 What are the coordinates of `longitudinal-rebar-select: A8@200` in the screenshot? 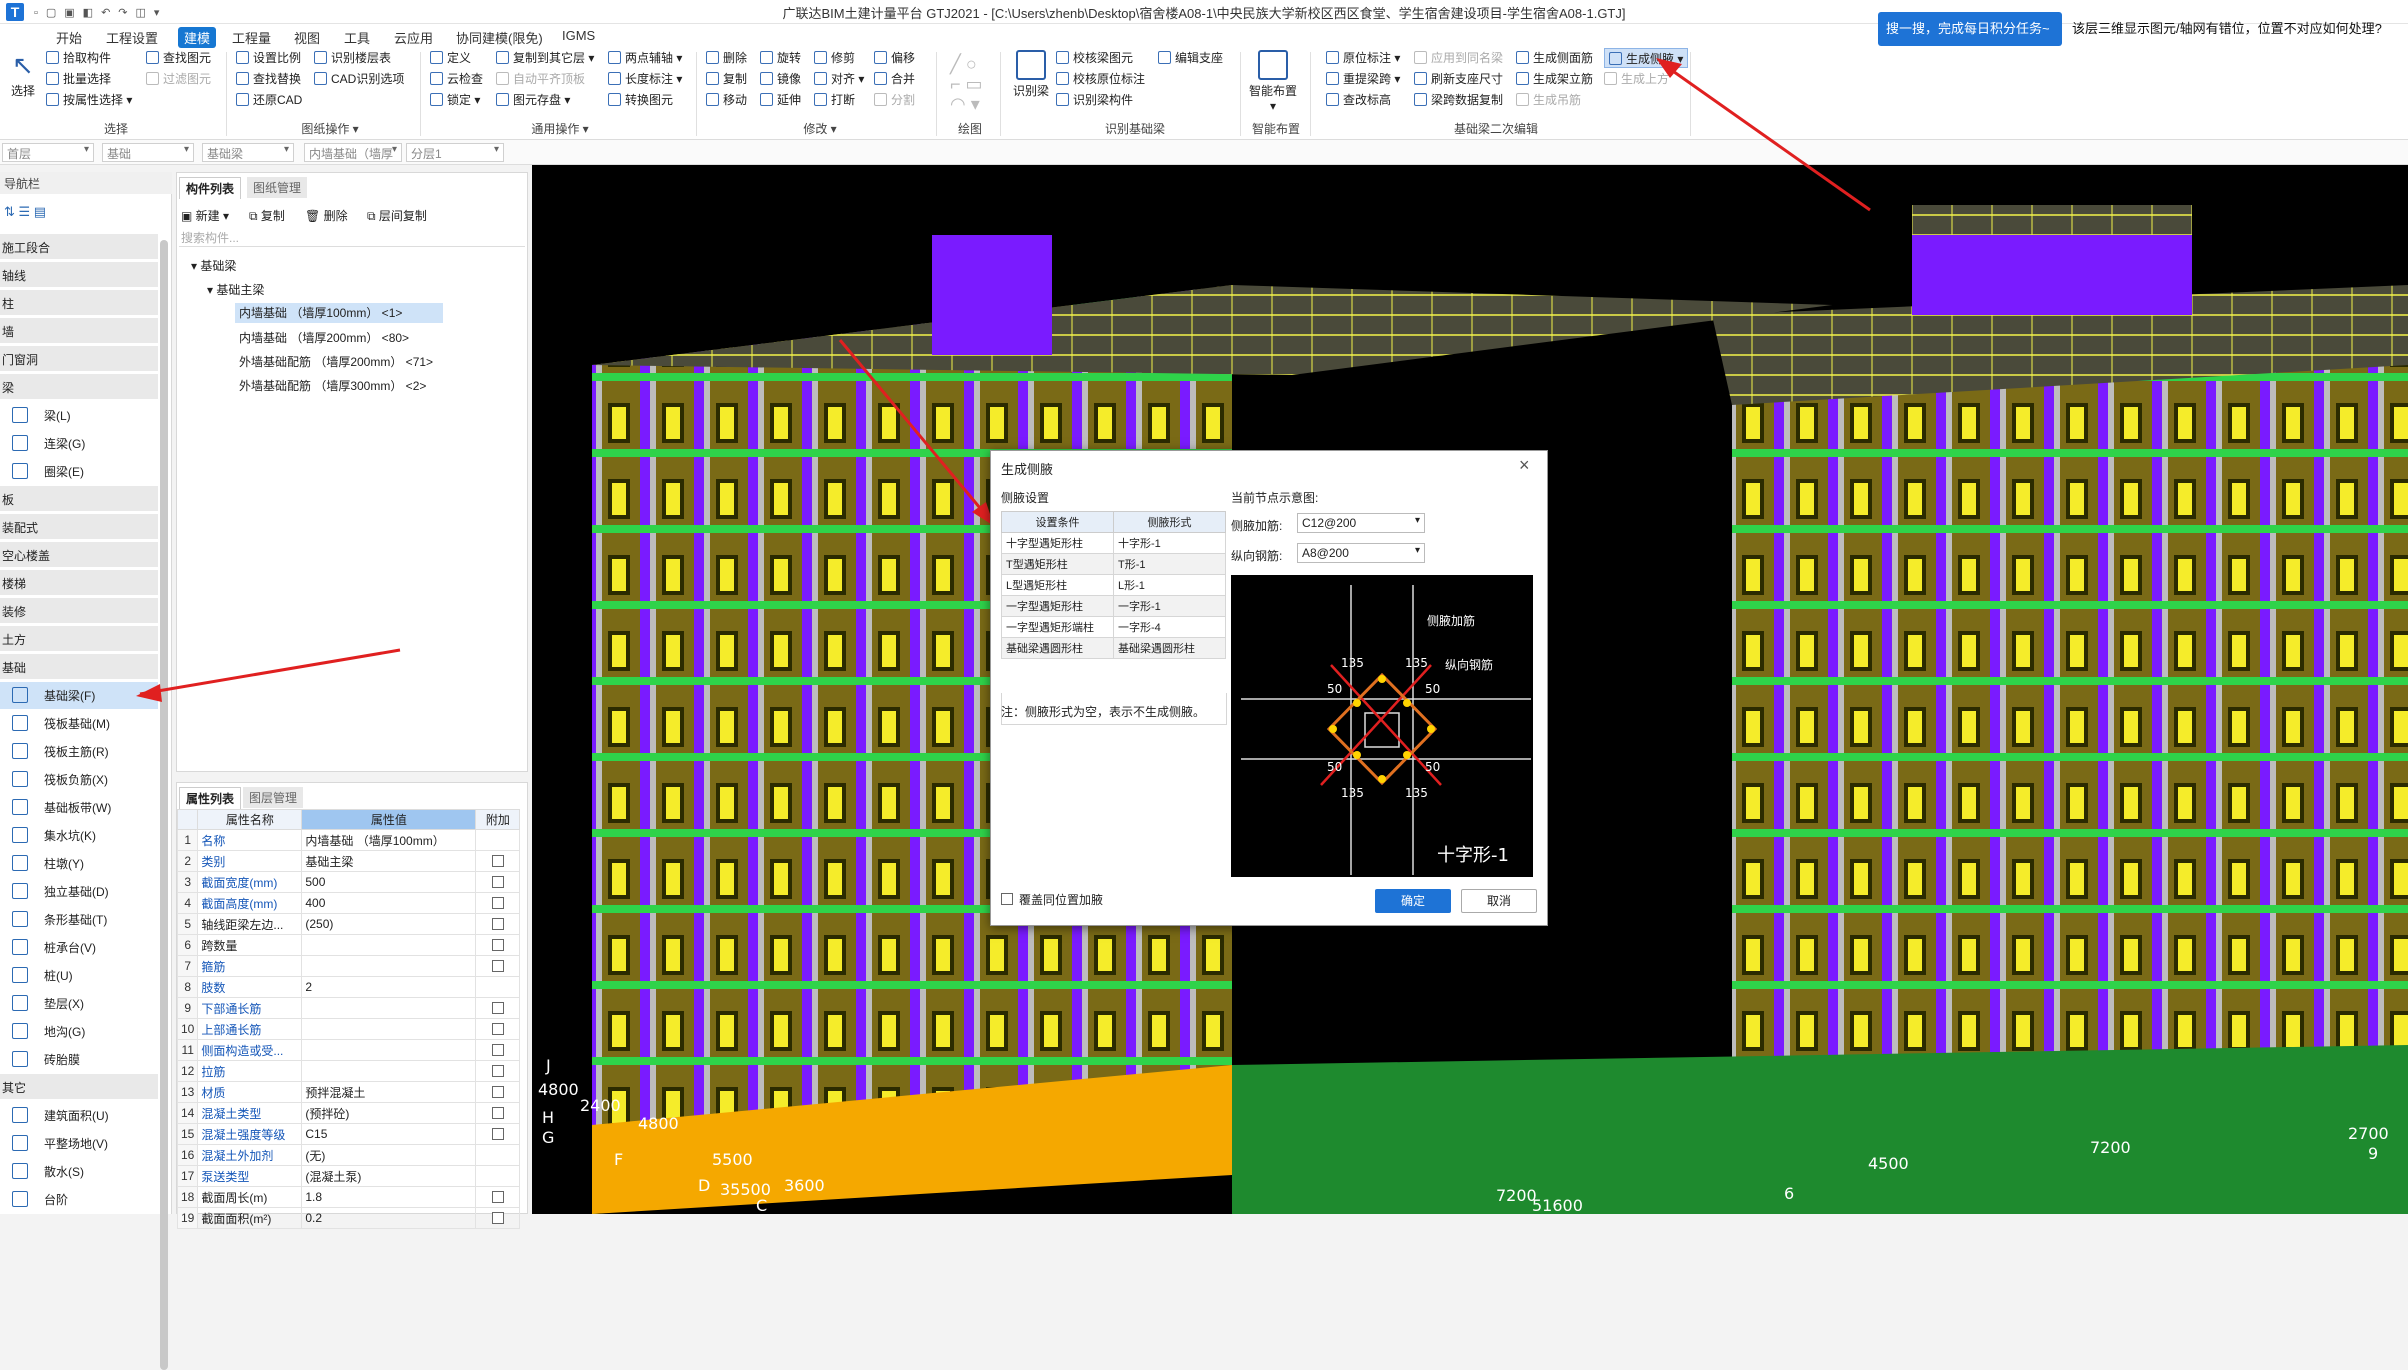 It's located at (1361, 553).